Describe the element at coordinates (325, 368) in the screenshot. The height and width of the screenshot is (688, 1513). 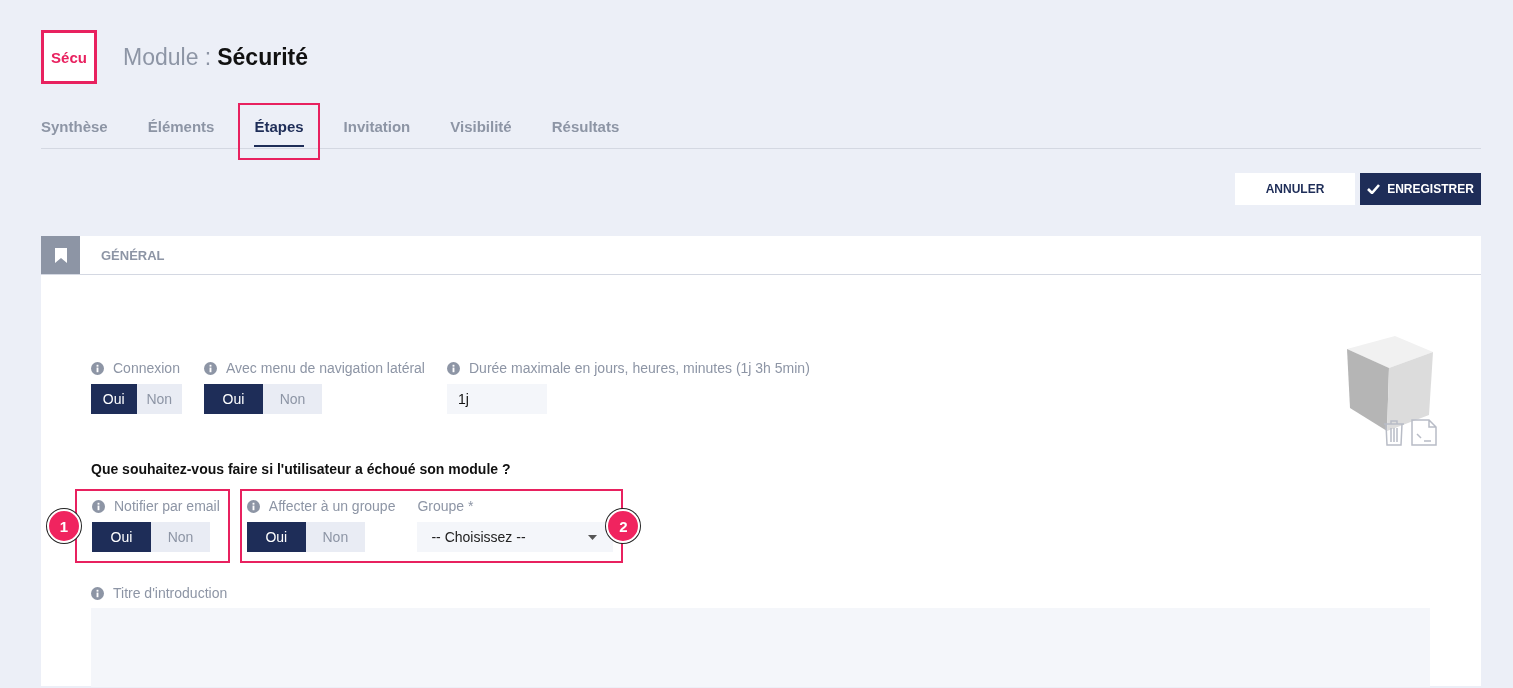
I see `field-label: Avec menu de navigation latéral` at that location.